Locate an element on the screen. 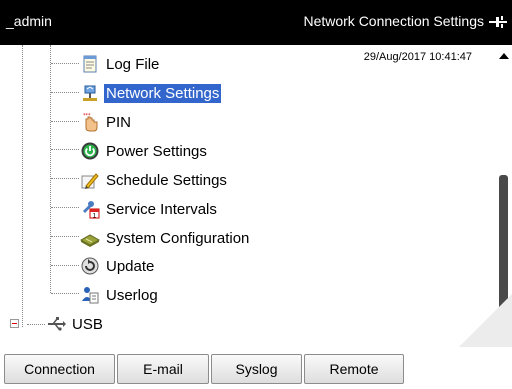  title-bar: _admin Network Connection Settings is located at coordinates (256, 22).